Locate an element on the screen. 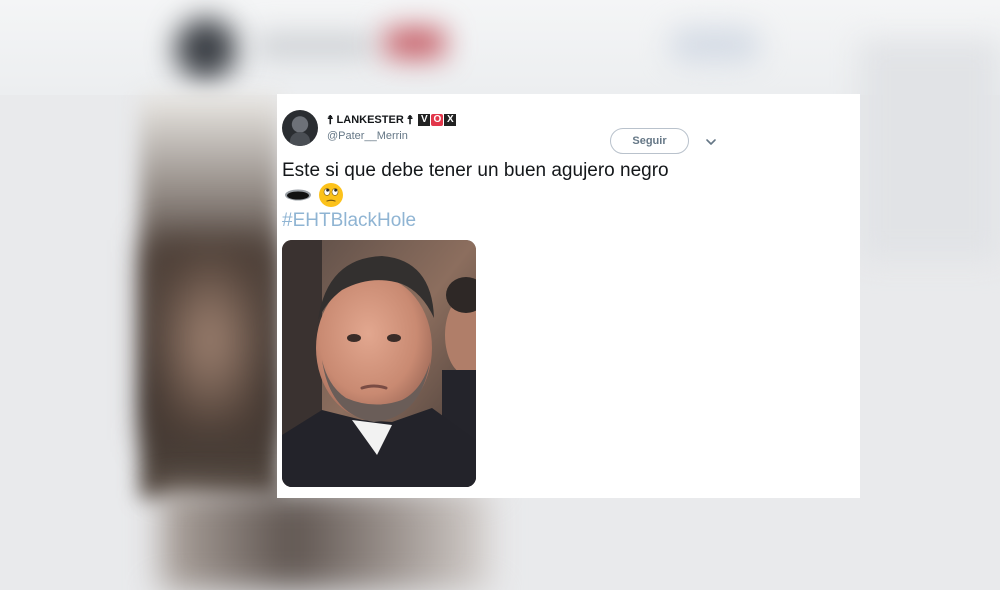 This screenshot has height=590, width=1000. background-blurred-avatar is located at coordinates (206, 49).